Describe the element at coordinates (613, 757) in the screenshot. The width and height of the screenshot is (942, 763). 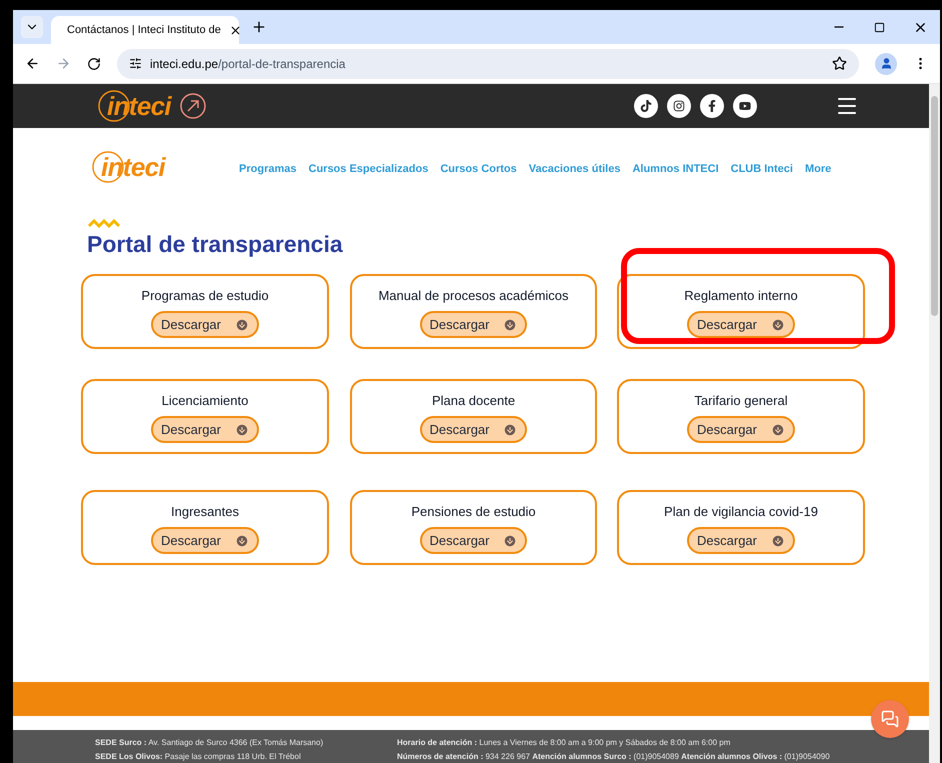
I see `footer-contact: Números de atención : 934 226 967 Atención alumnos Surco : (01)9054089 Atención alumnos Olivos : (01)9054090` at that location.